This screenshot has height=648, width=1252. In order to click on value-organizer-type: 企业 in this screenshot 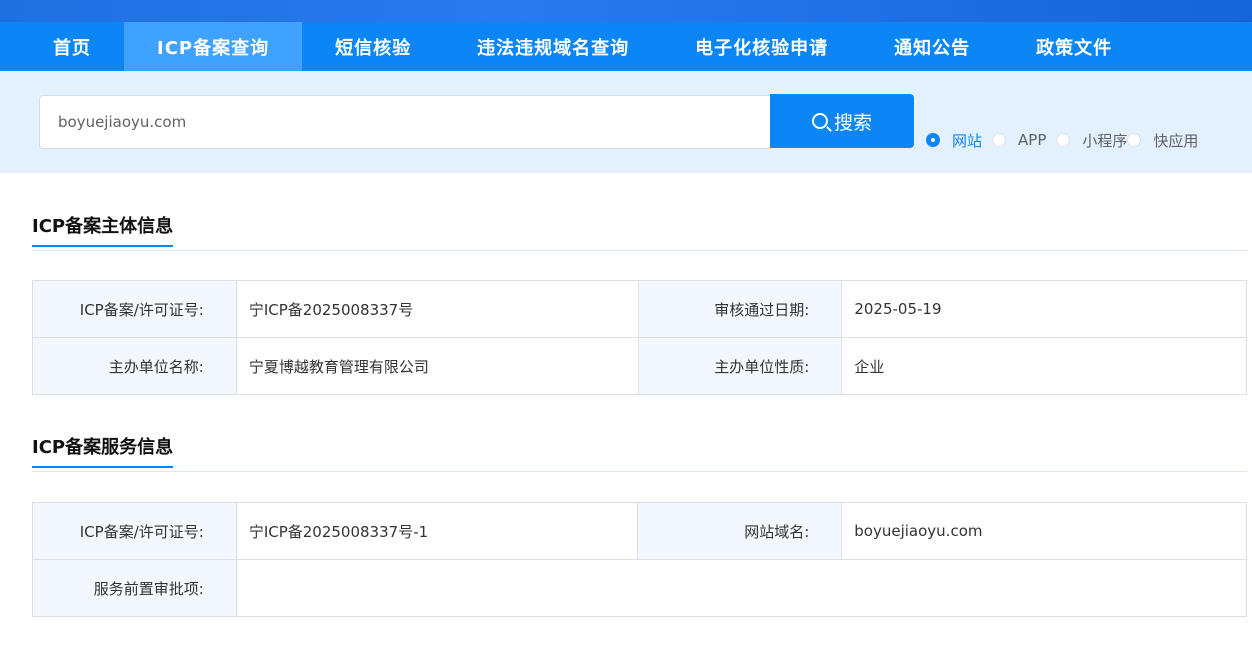, I will do `click(1044, 366)`.